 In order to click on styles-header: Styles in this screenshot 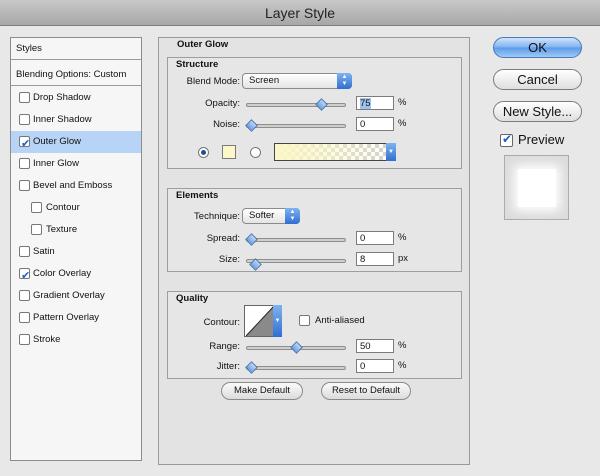, I will do `click(76, 49)`.